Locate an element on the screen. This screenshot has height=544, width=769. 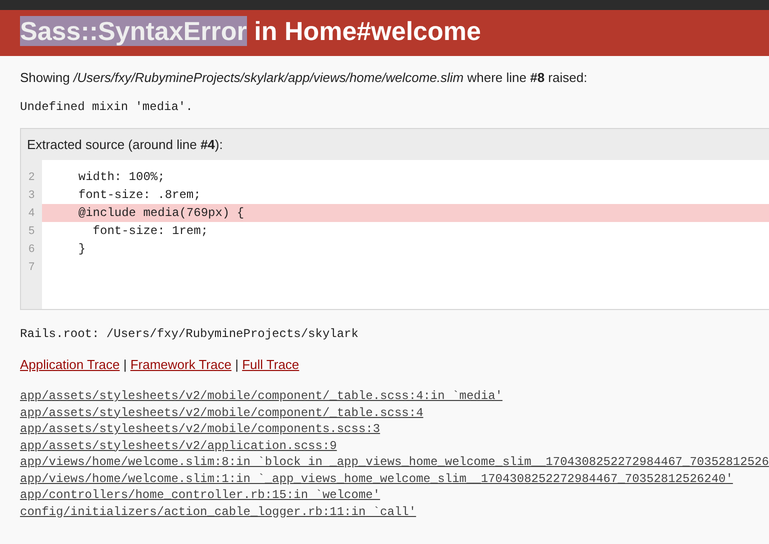
trace-link: app/assets/stylesheets/v2/mobile/component/_table.scss:4:in `media' is located at coordinates (261, 396).